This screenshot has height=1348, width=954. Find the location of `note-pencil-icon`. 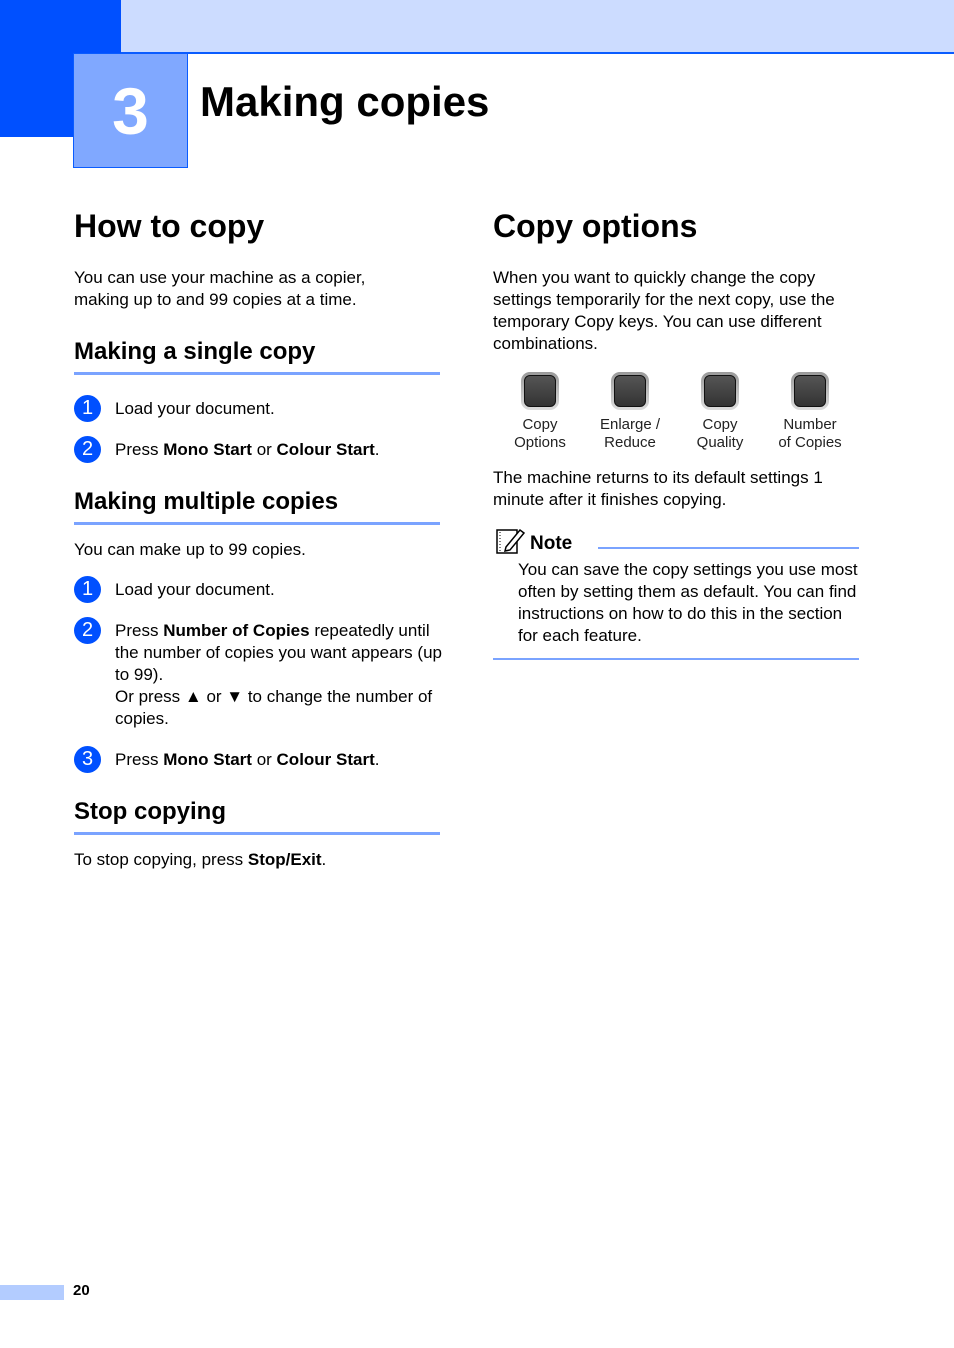

note-pencil-icon is located at coordinates (511, 541).